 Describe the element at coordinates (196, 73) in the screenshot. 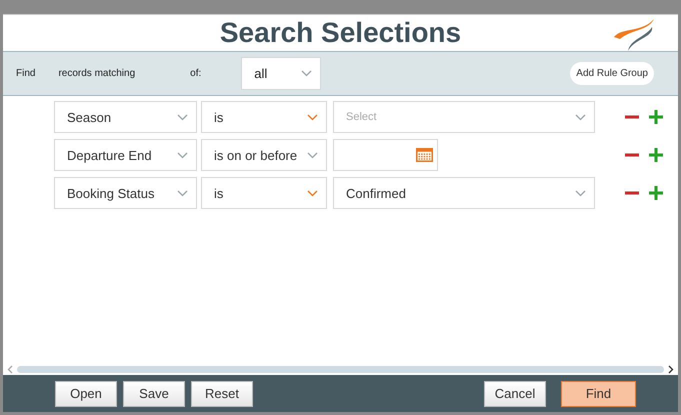

I see `of-label: of:` at that location.